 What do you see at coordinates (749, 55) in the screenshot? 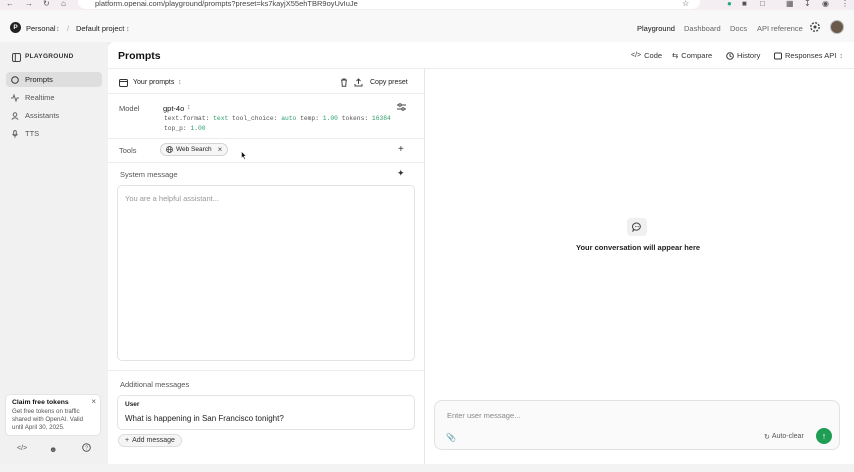
I see `history-label: History` at bounding box center [749, 55].